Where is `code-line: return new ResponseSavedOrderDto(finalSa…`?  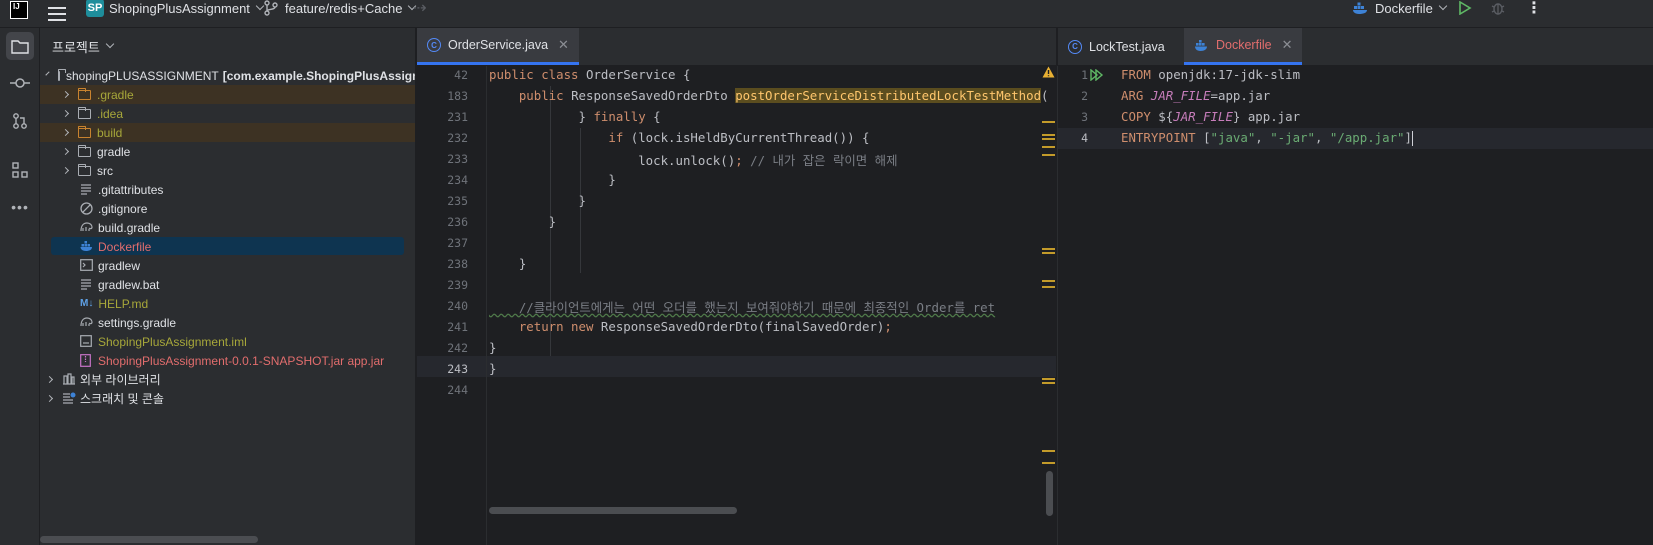
code-line: return new ResponseSavedOrderDto(finalSa… is located at coordinates (705, 326).